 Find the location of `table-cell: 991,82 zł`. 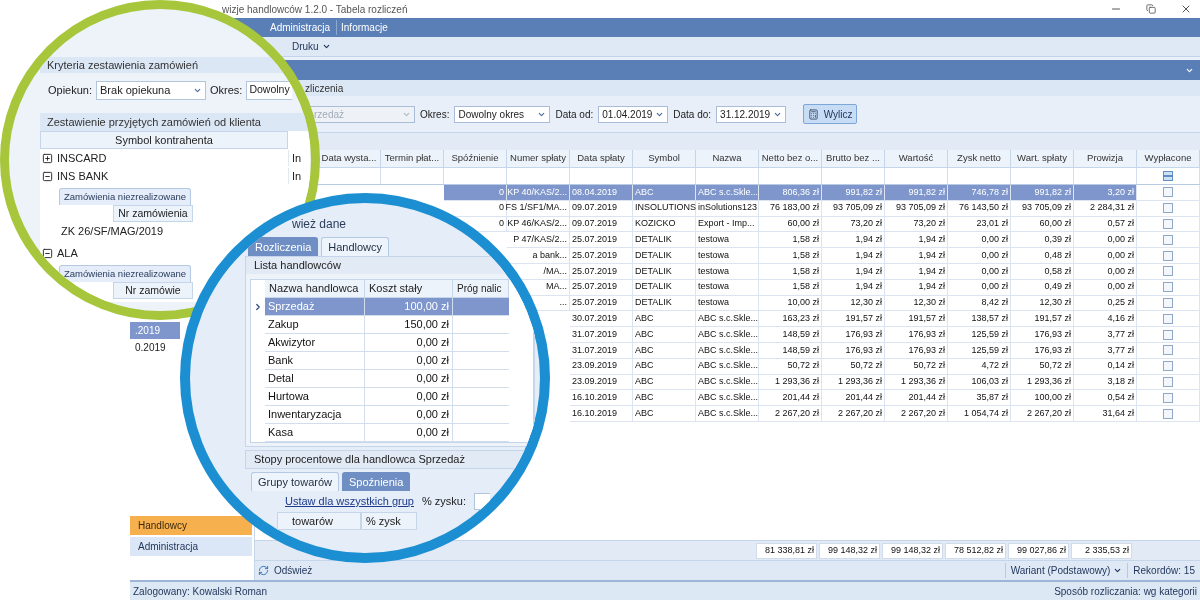

table-cell: 991,82 zł is located at coordinates (853, 193).